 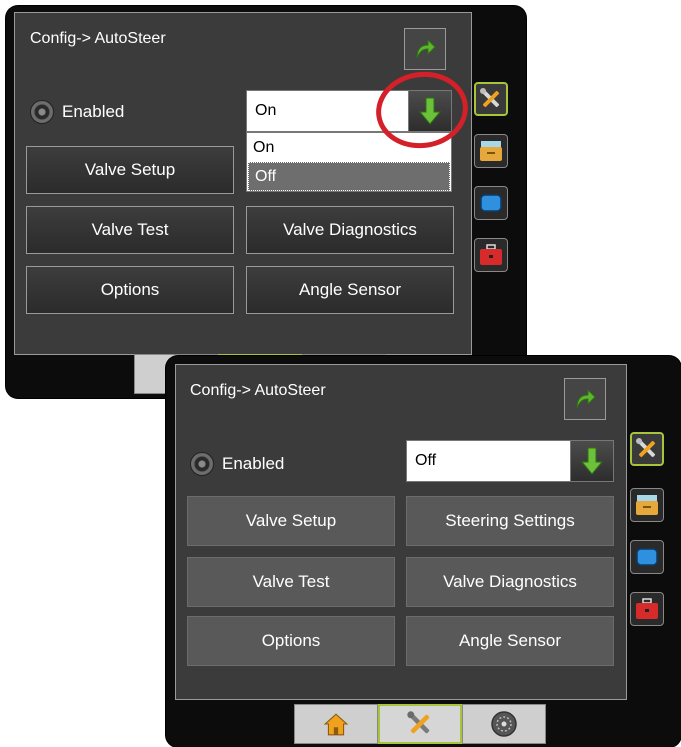 I want to click on steering-settings-button: Steering Settings, so click(x=510, y=521).